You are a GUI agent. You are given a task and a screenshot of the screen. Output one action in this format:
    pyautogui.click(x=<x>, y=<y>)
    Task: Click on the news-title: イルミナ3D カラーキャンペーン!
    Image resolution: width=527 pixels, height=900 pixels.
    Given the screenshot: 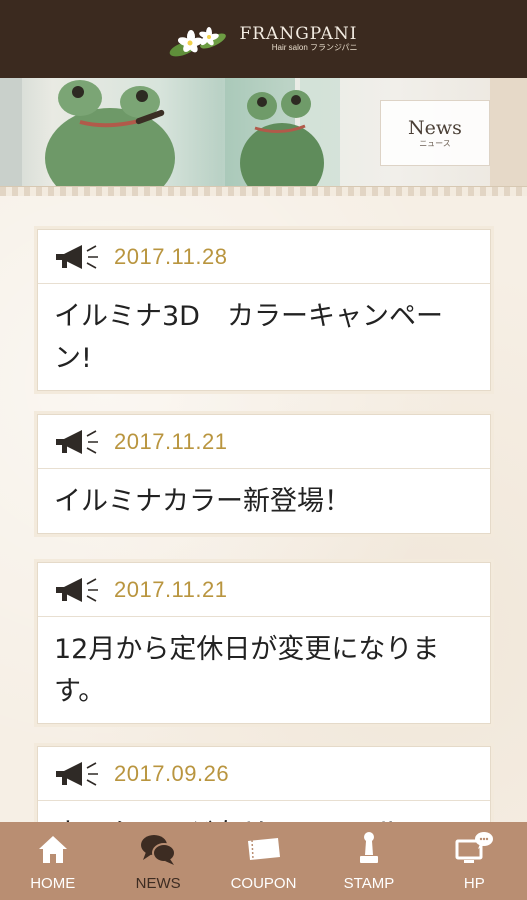 What is the action you would take?
    pyautogui.click(x=248, y=337)
    